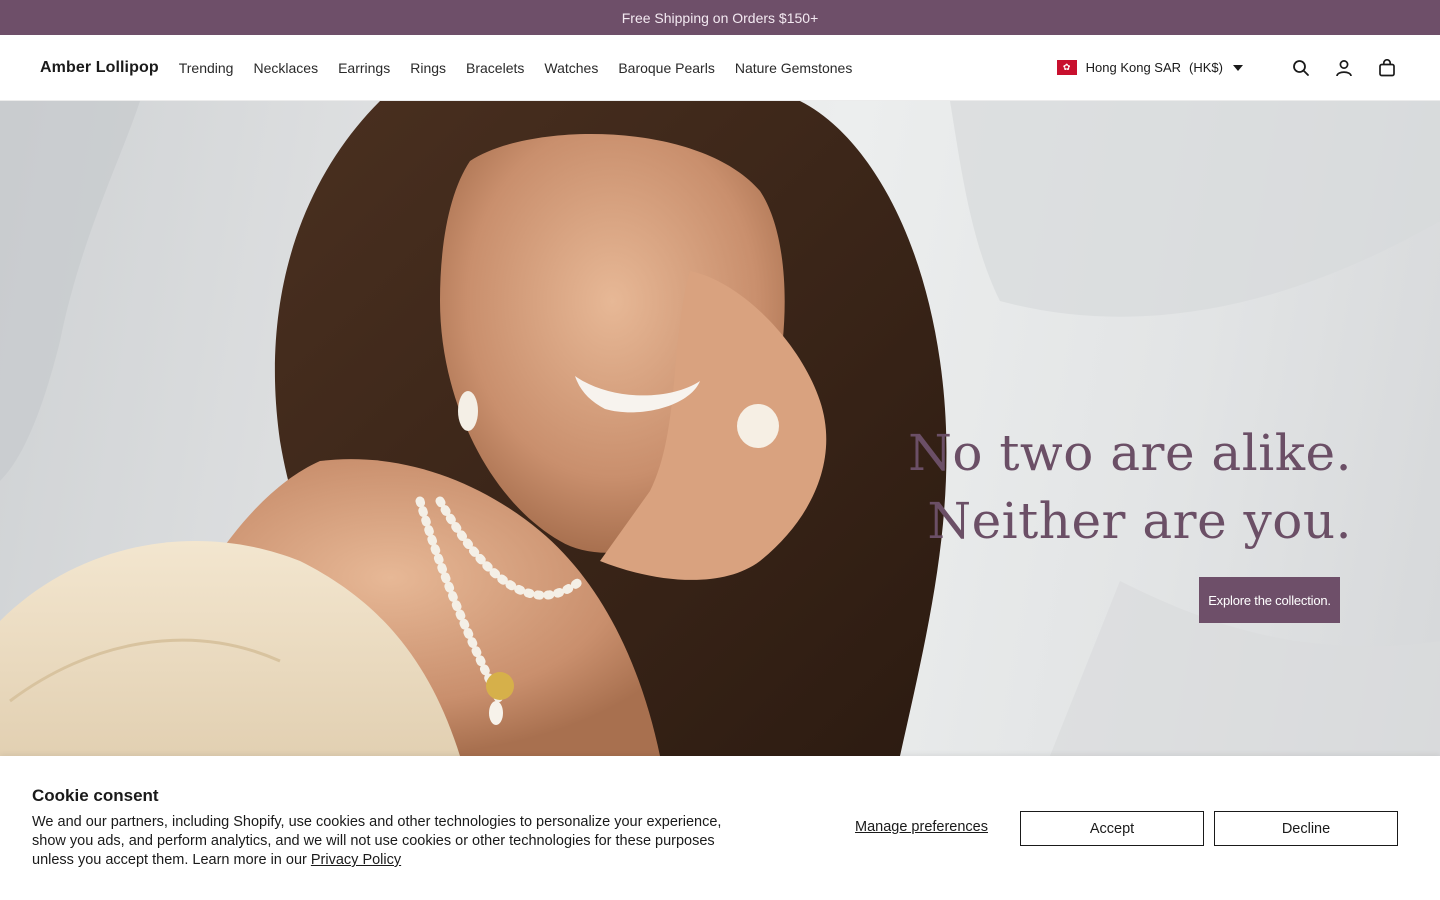  What do you see at coordinates (356, 860) in the screenshot?
I see `privacy-policy-link: Privacy Policy` at bounding box center [356, 860].